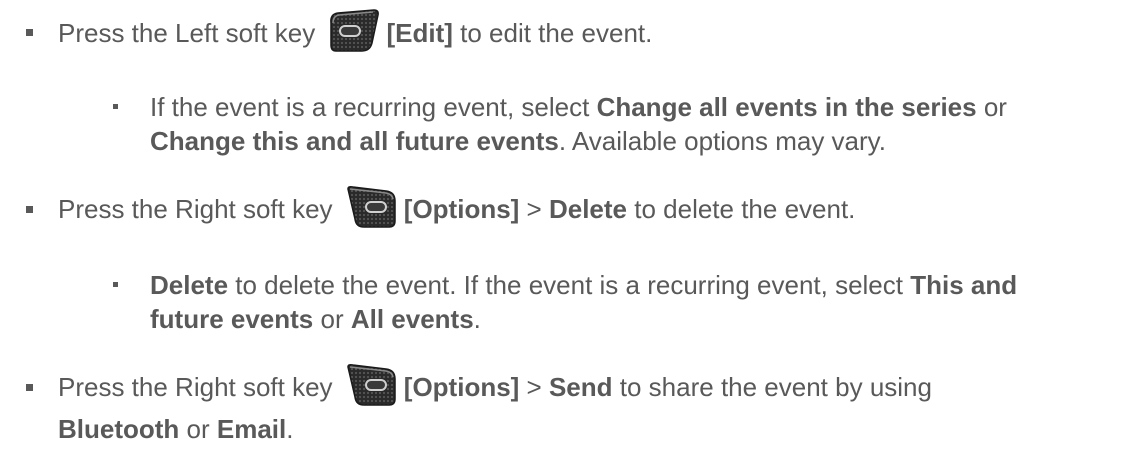 This screenshot has width=1138, height=472. What do you see at coordinates (580, 387) in the screenshot?
I see `send-command: Send` at bounding box center [580, 387].